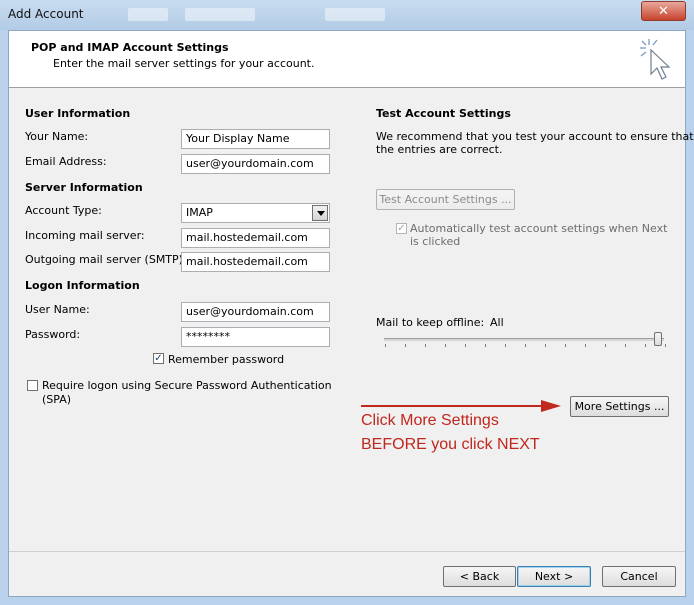  I want to click on chevron-down-icon, so click(320, 213).